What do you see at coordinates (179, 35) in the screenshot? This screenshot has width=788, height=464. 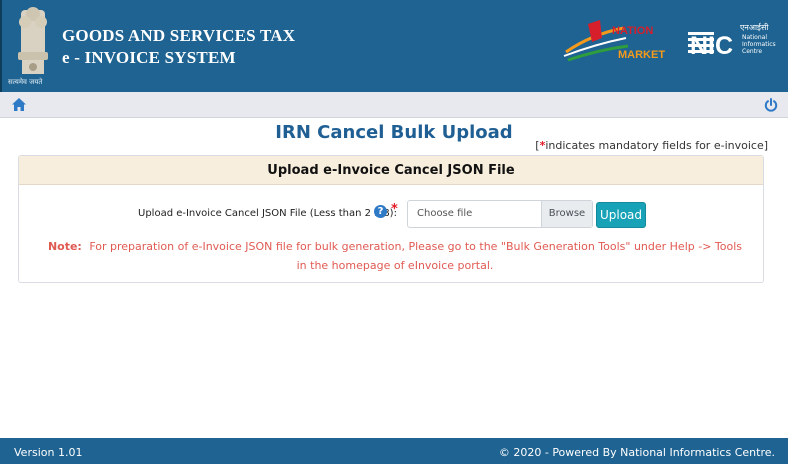 I see `app-title-line1: GOODS AND SERVICES TAX` at bounding box center [179, 35].